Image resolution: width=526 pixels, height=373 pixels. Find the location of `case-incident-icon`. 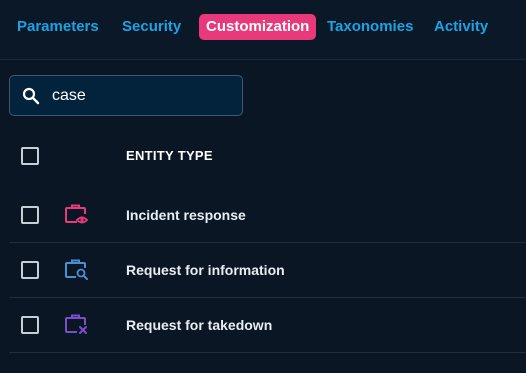

case-incident-icon is located at coordinates (77, 215).